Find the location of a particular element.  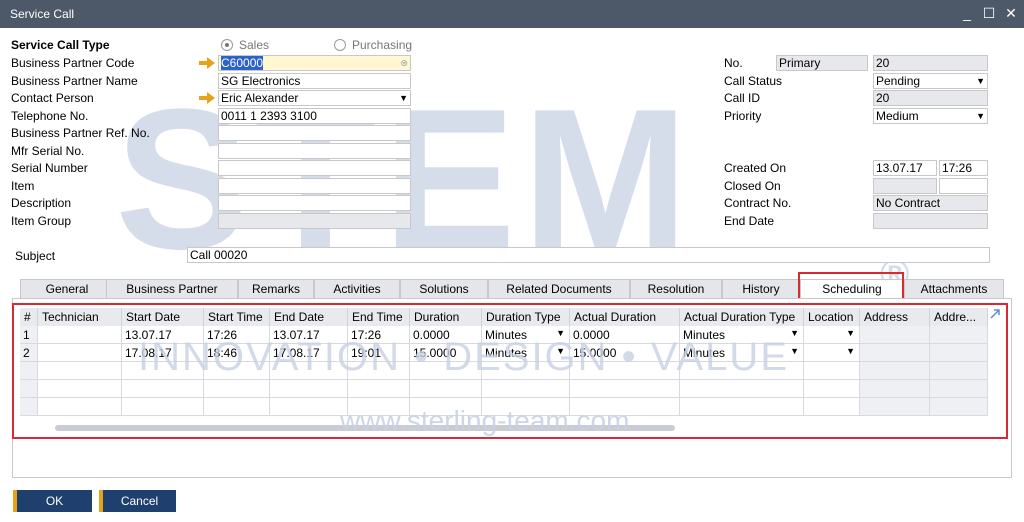

priority-label: Priority is located at coordinates (743, 116).